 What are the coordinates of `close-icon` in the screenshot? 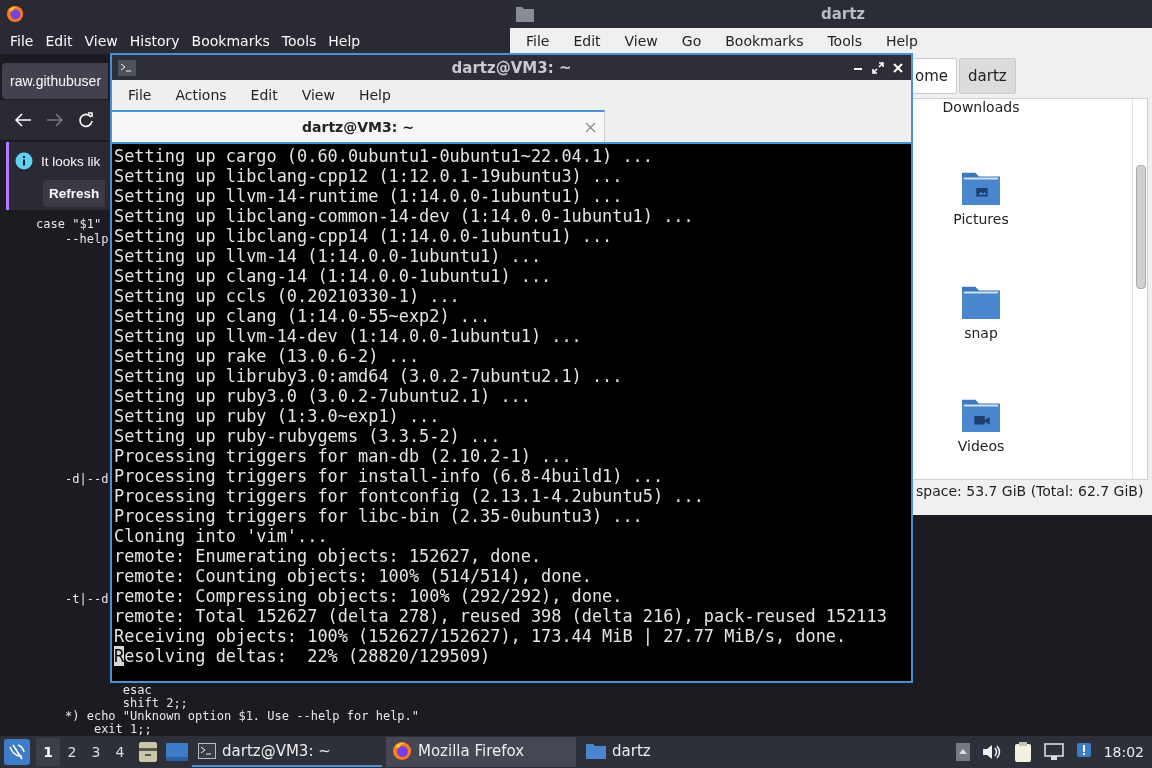 It's located at (898, 67).